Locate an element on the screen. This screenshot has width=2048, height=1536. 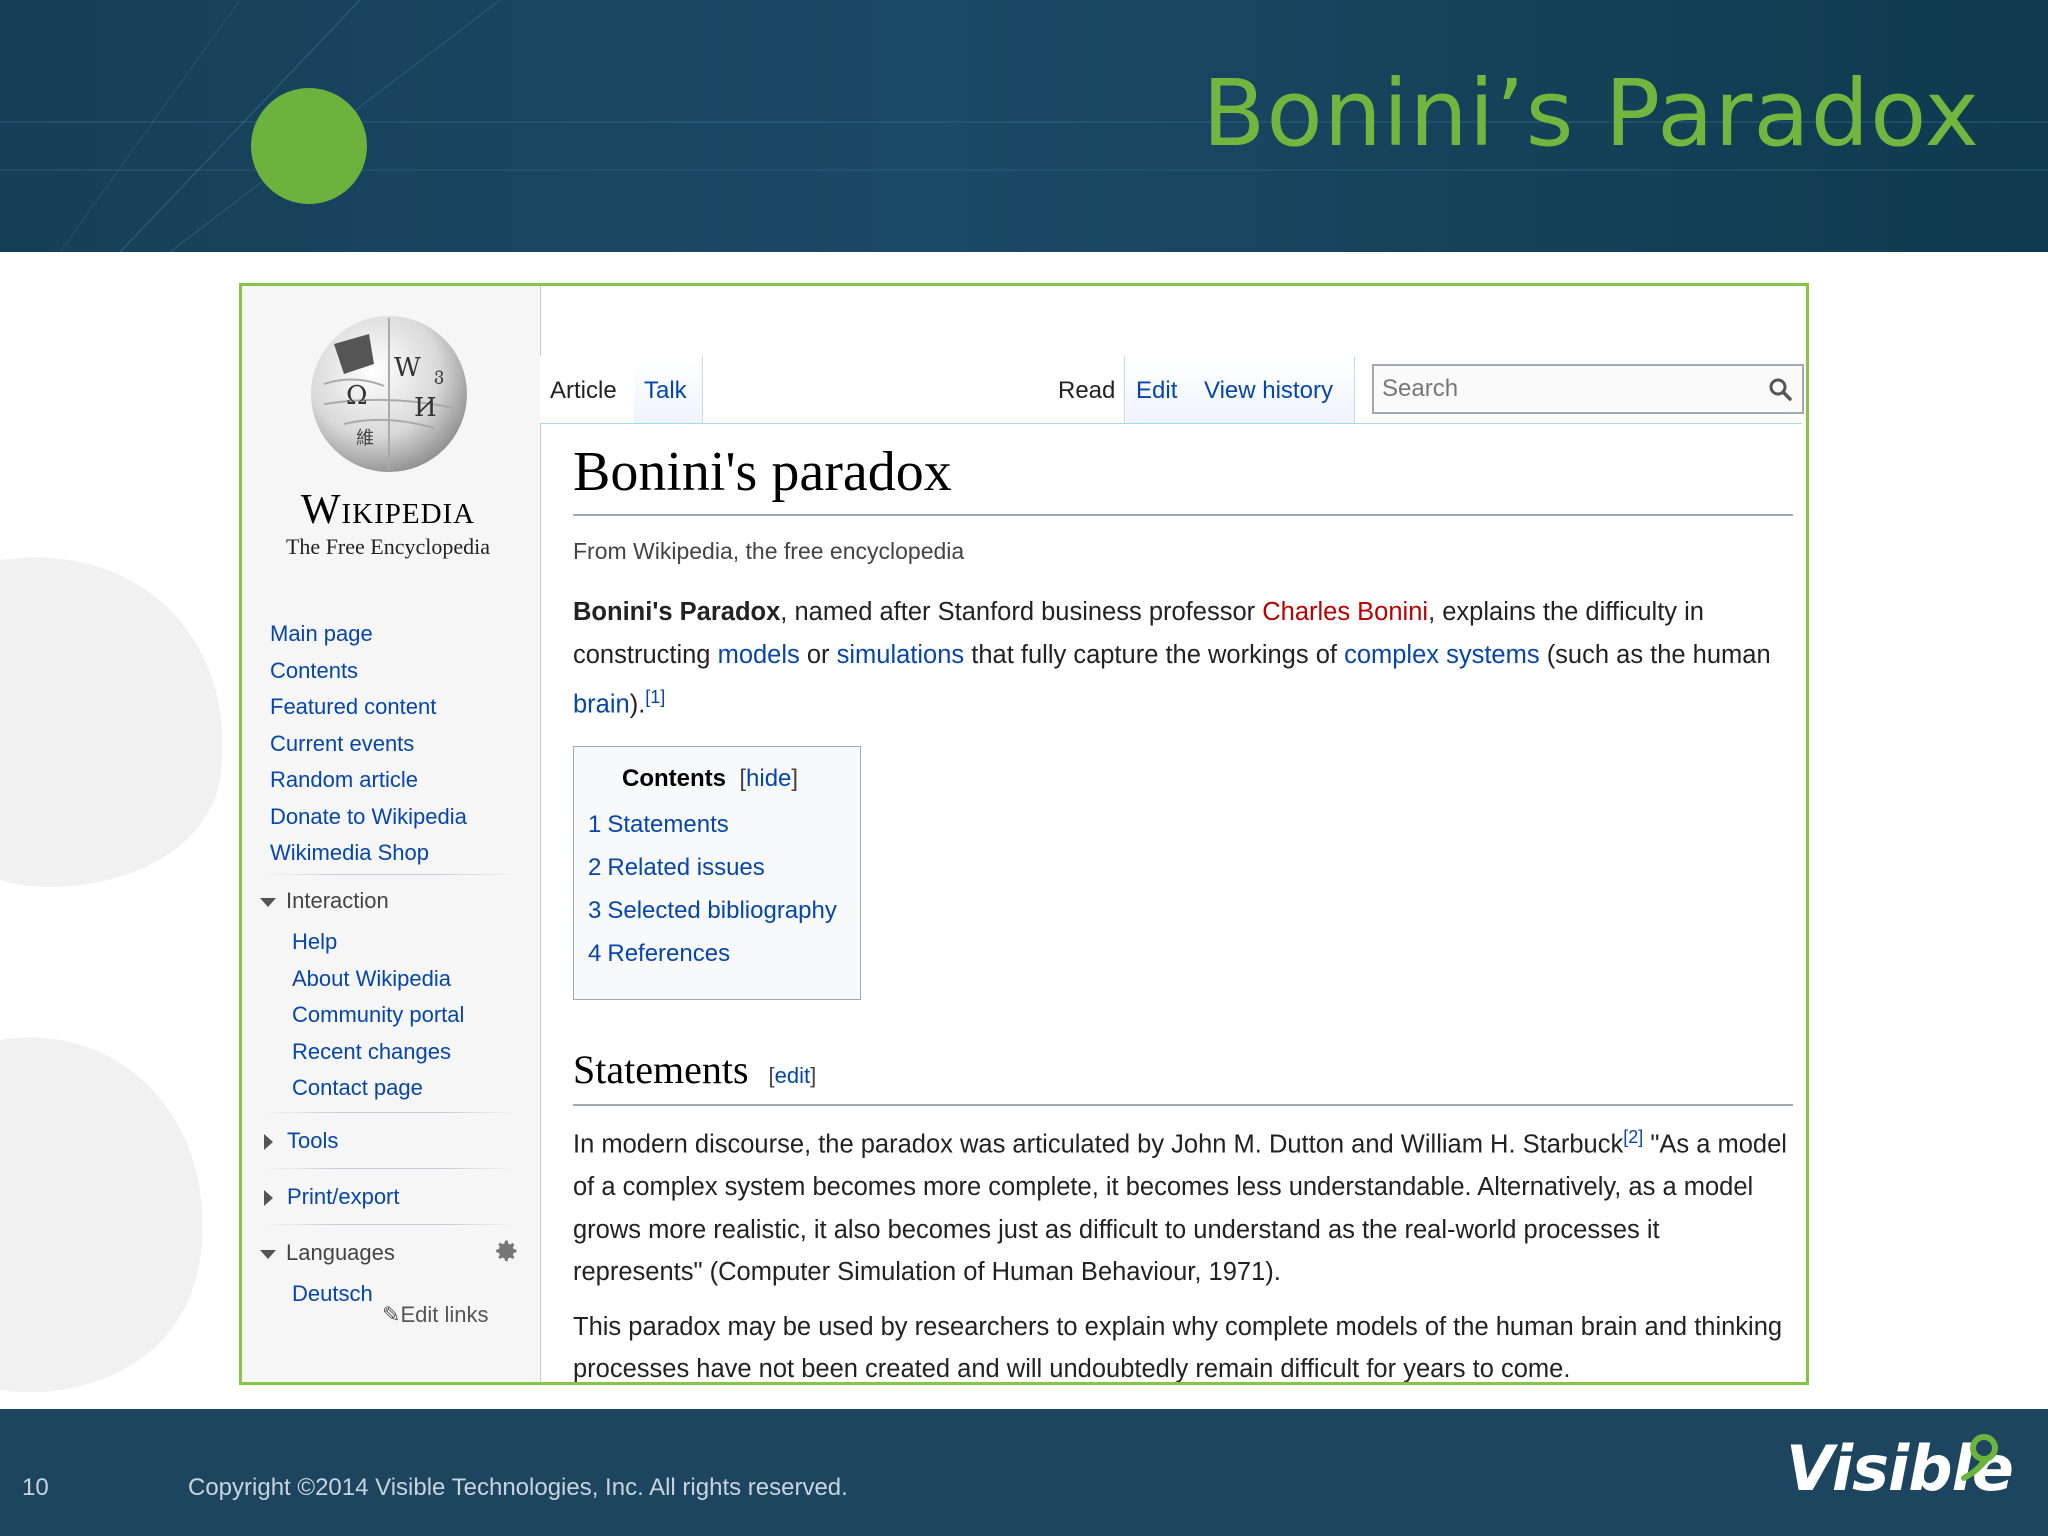
svg-text: Ω is located at coordinates (357, 396).